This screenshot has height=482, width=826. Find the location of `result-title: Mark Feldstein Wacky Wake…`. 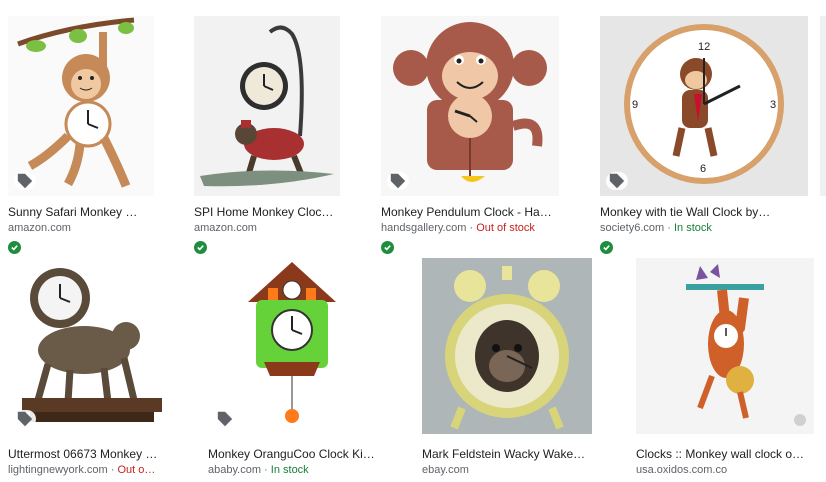

result-title: Mark Feldstein Wacky Wake… is located at coordinates (507, 454).